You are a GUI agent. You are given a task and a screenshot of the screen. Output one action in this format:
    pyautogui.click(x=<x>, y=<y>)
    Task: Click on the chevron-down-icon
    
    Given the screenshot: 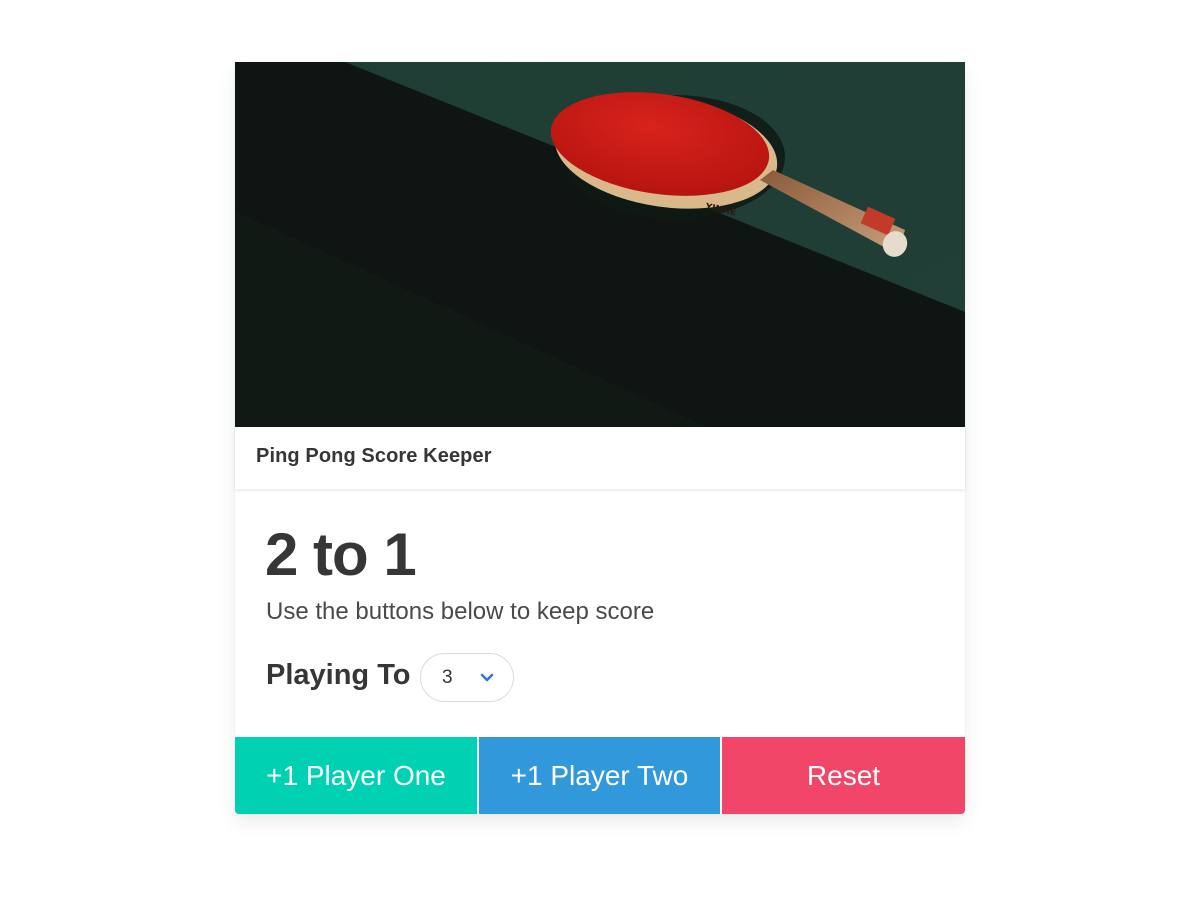 What is the action you would take?
    pyautogui.click(x=487, y=677)
    